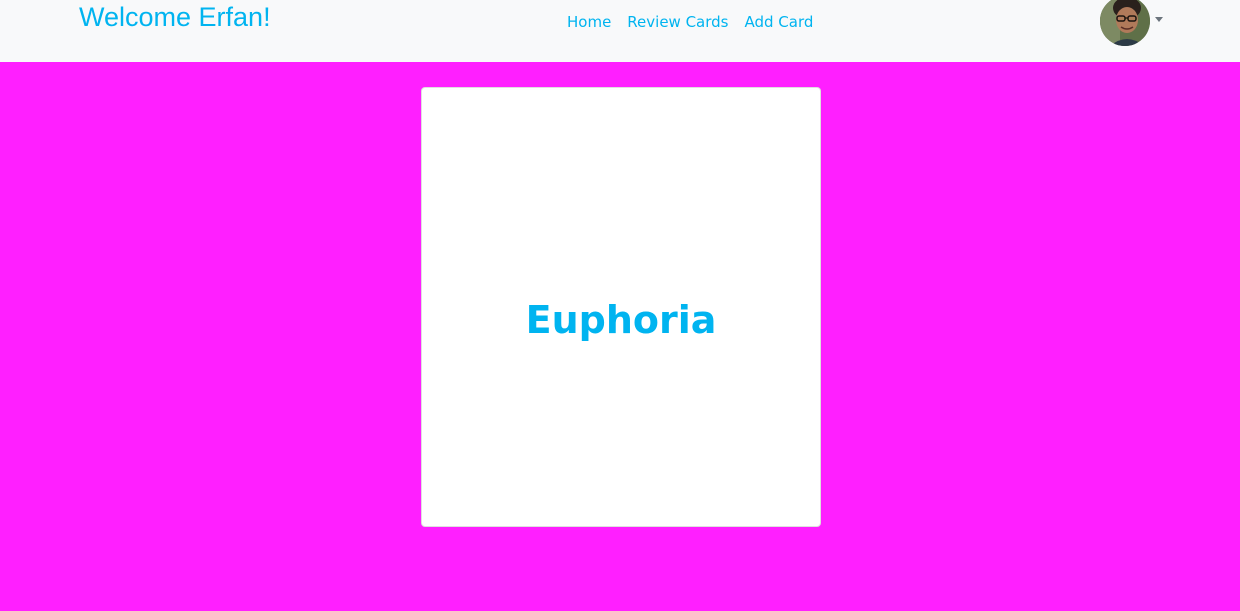 This screenshot has height=611, width=1240. Describe the element at coordinates (621, 320) in the screenshot. I see `flashcard-word: Euphoria` at that location.